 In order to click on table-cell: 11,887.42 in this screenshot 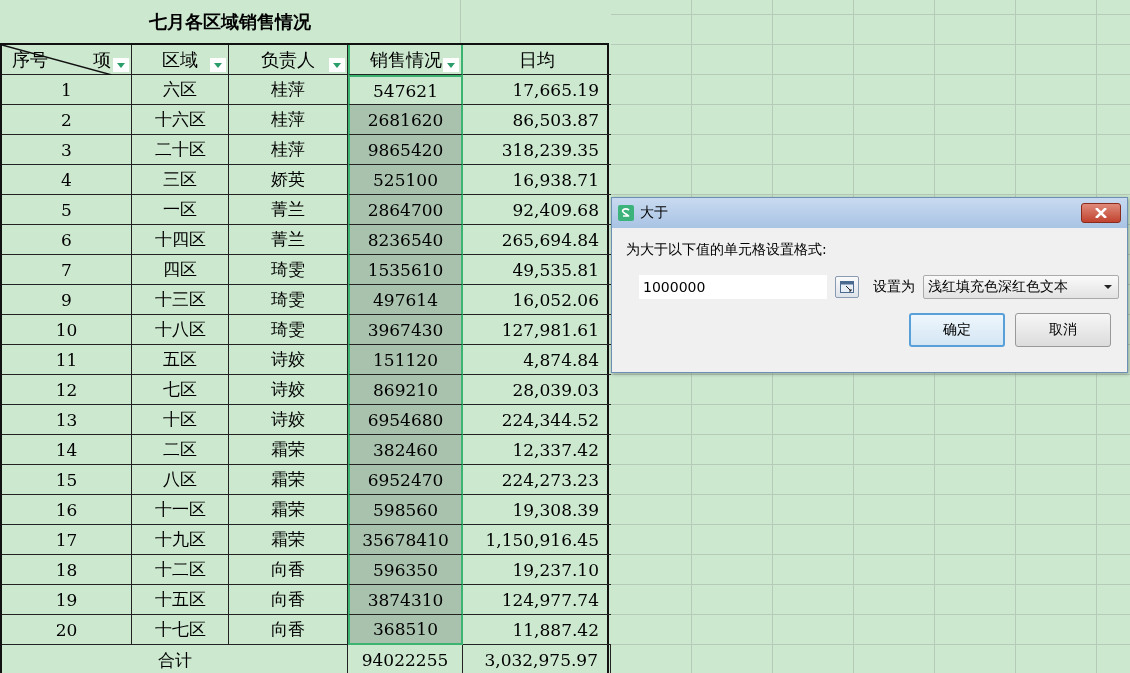, I will do `click(537, 630)`.